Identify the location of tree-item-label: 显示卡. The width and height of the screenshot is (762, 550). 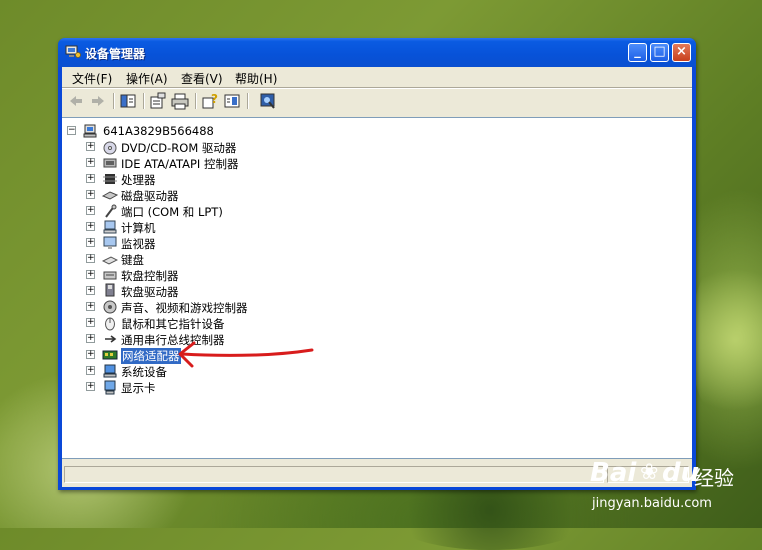
(138, 388).